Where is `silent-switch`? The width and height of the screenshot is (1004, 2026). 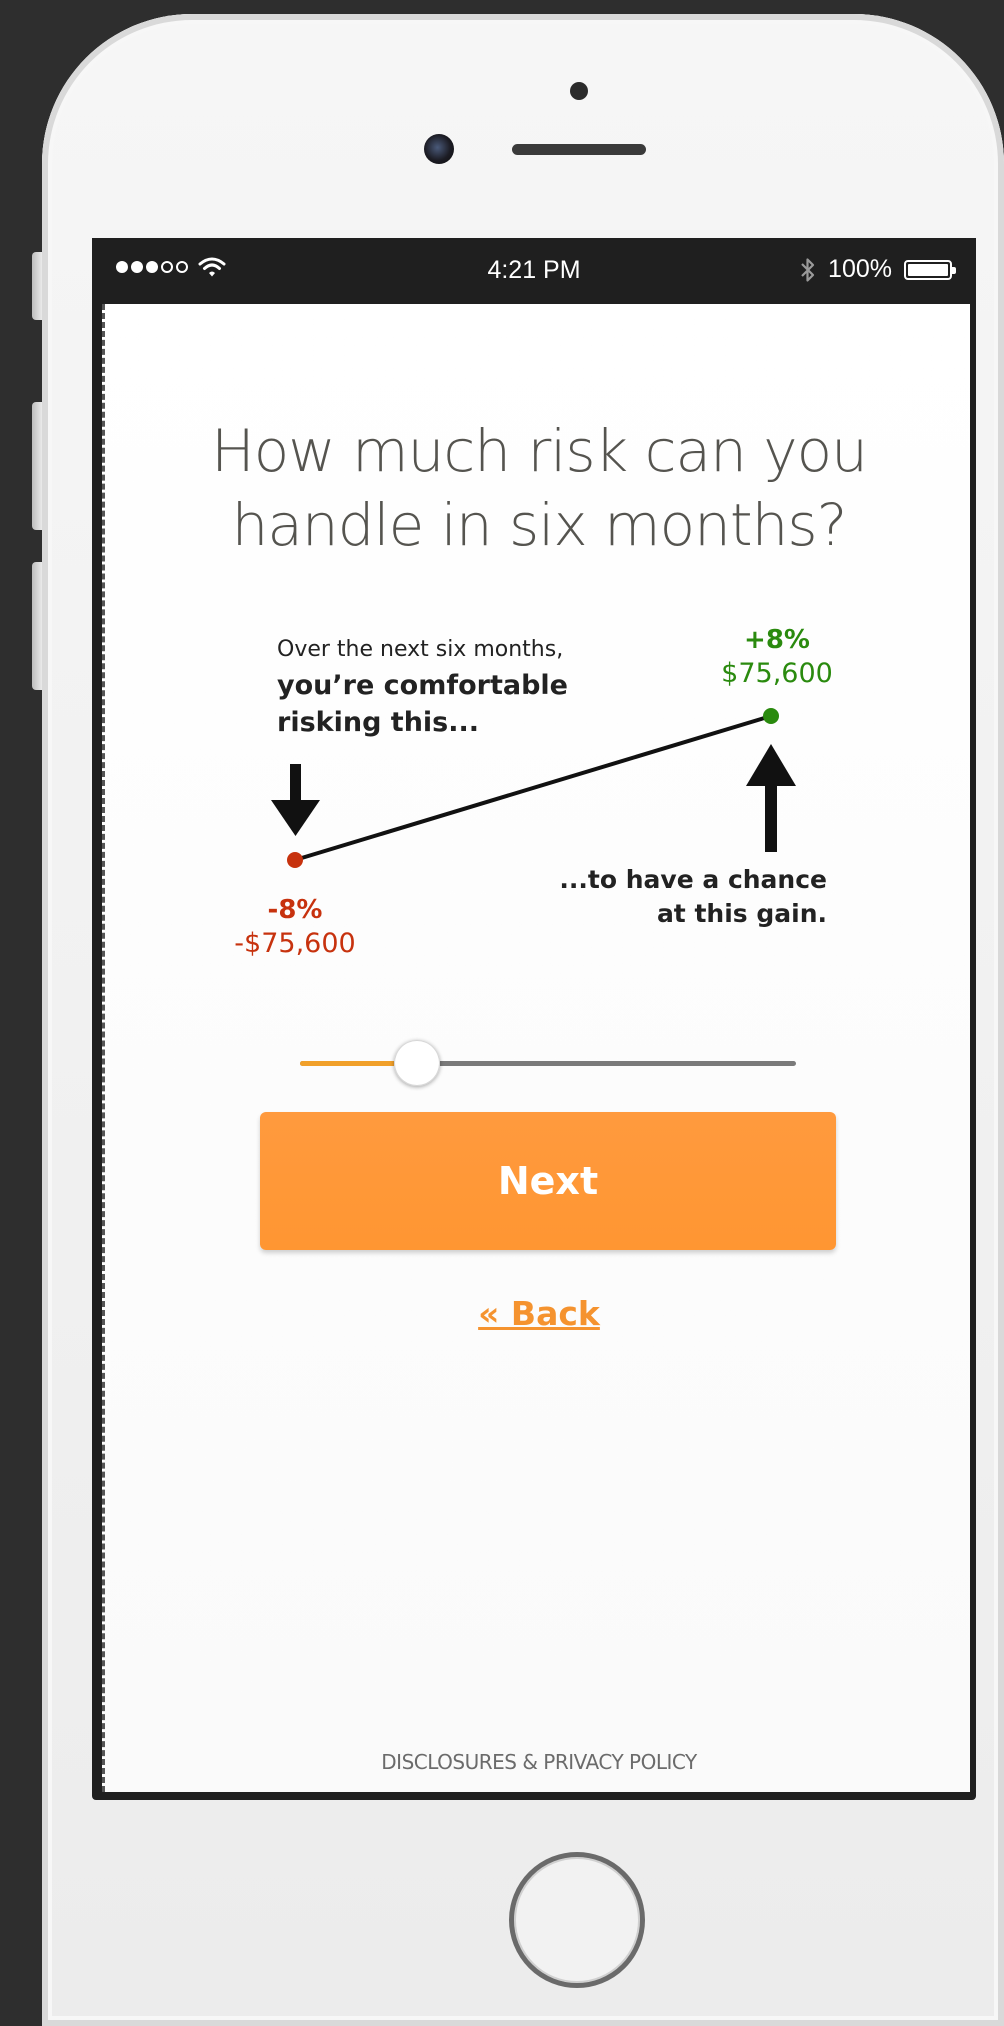
silent-switch is located at coordinates (37, 286).